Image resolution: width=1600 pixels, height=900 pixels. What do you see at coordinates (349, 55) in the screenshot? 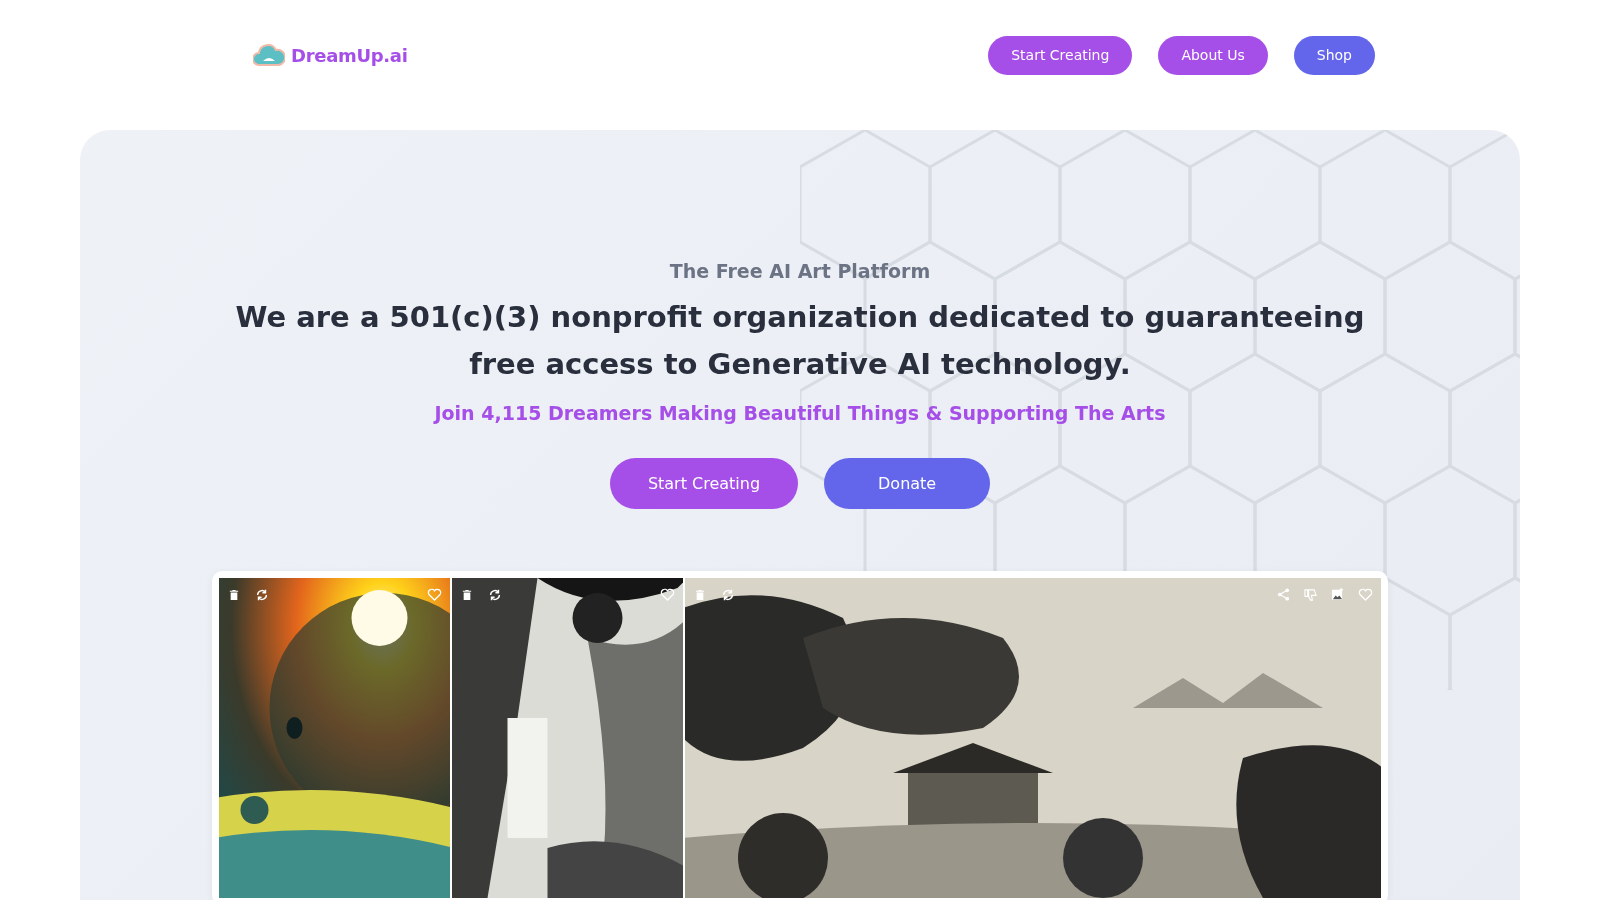
I see `logo-text: DreamUp.ai` at bounding box center [349, 55].